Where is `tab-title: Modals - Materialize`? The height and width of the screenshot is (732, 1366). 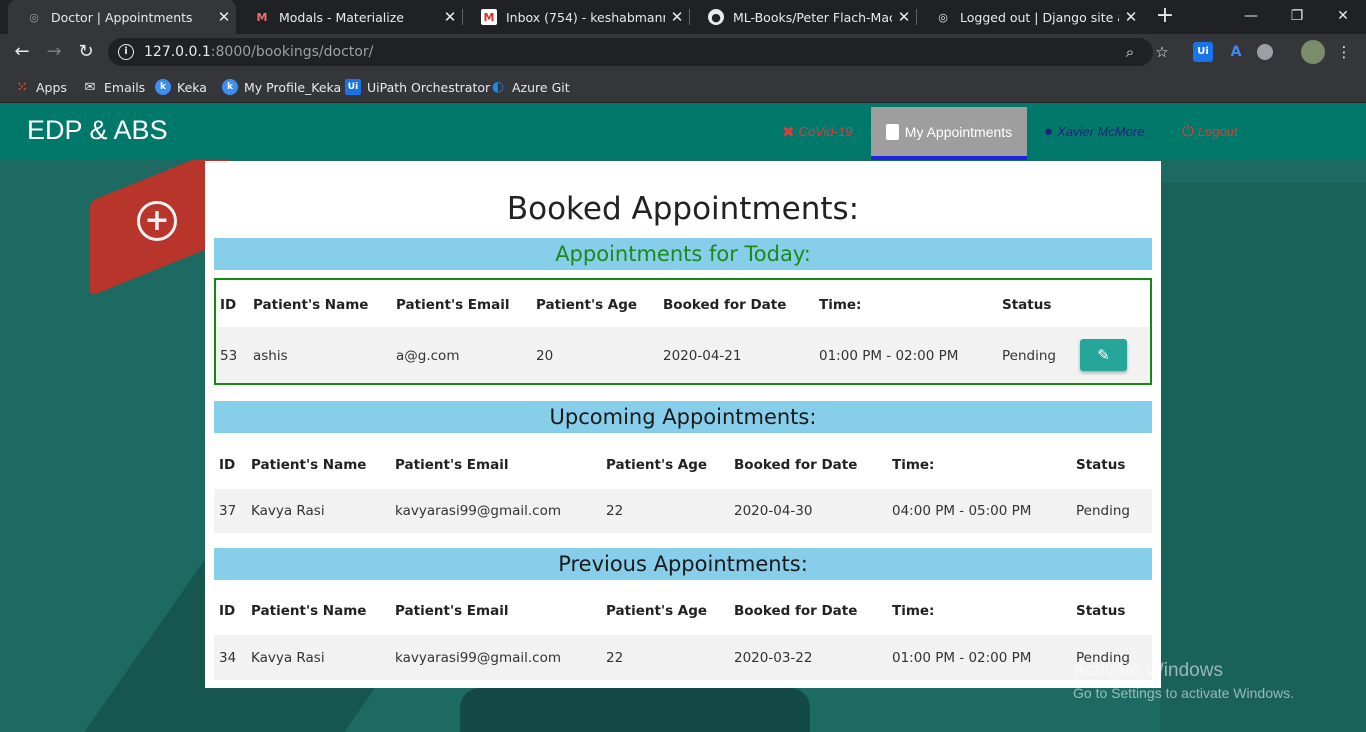 tab-title: Modals - Materialize is located at coordinates (341, 17).